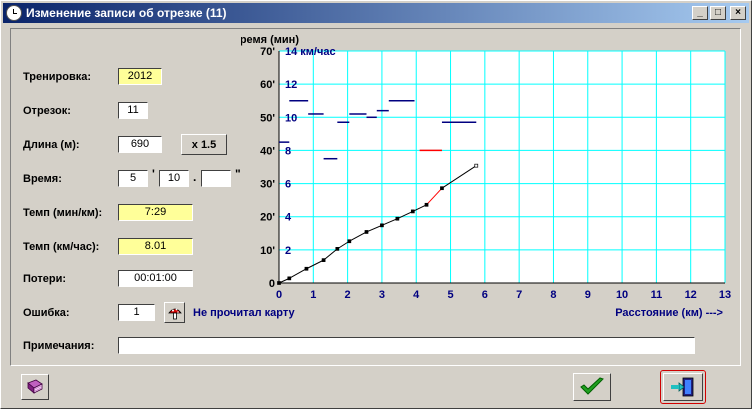  Describe the element at coordinates (267, 185) in the screenshot. I see `y-tick-label: 30'` at that location.